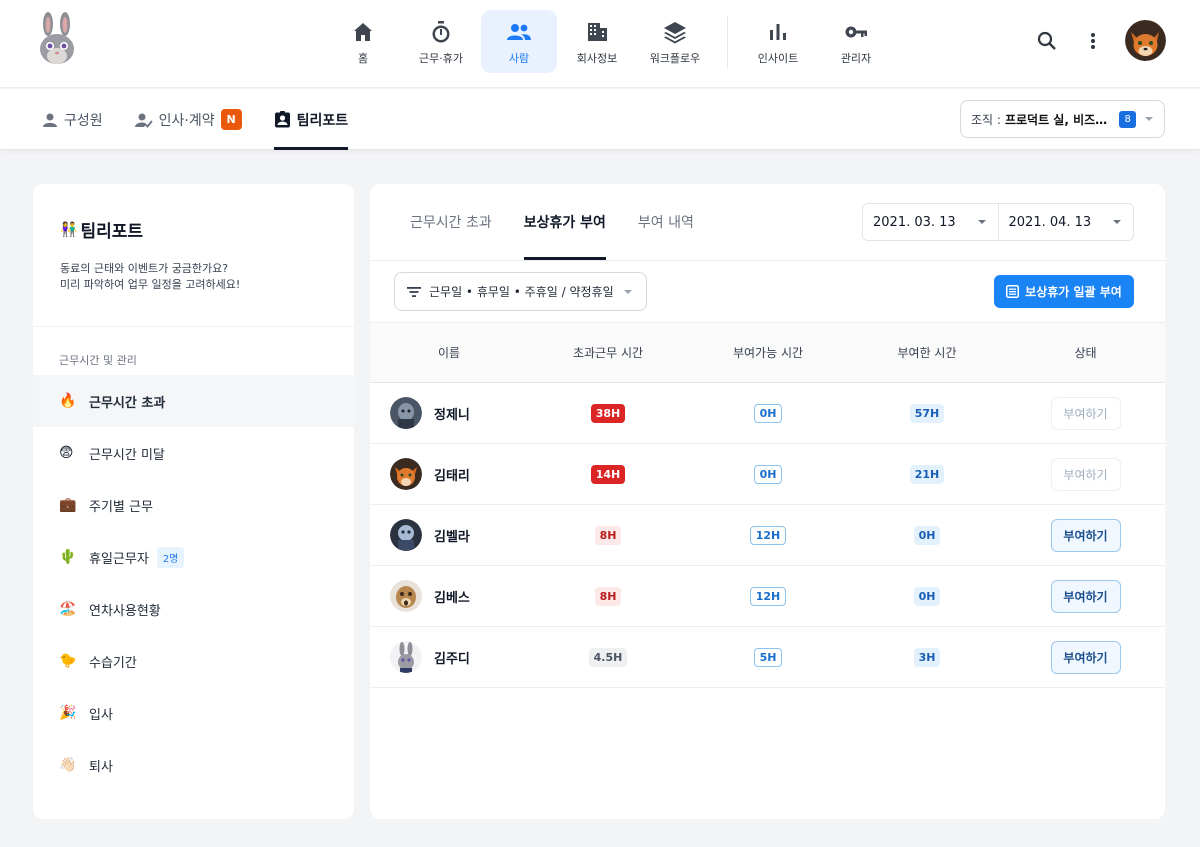  I want to click on divider, so click(767, 260).